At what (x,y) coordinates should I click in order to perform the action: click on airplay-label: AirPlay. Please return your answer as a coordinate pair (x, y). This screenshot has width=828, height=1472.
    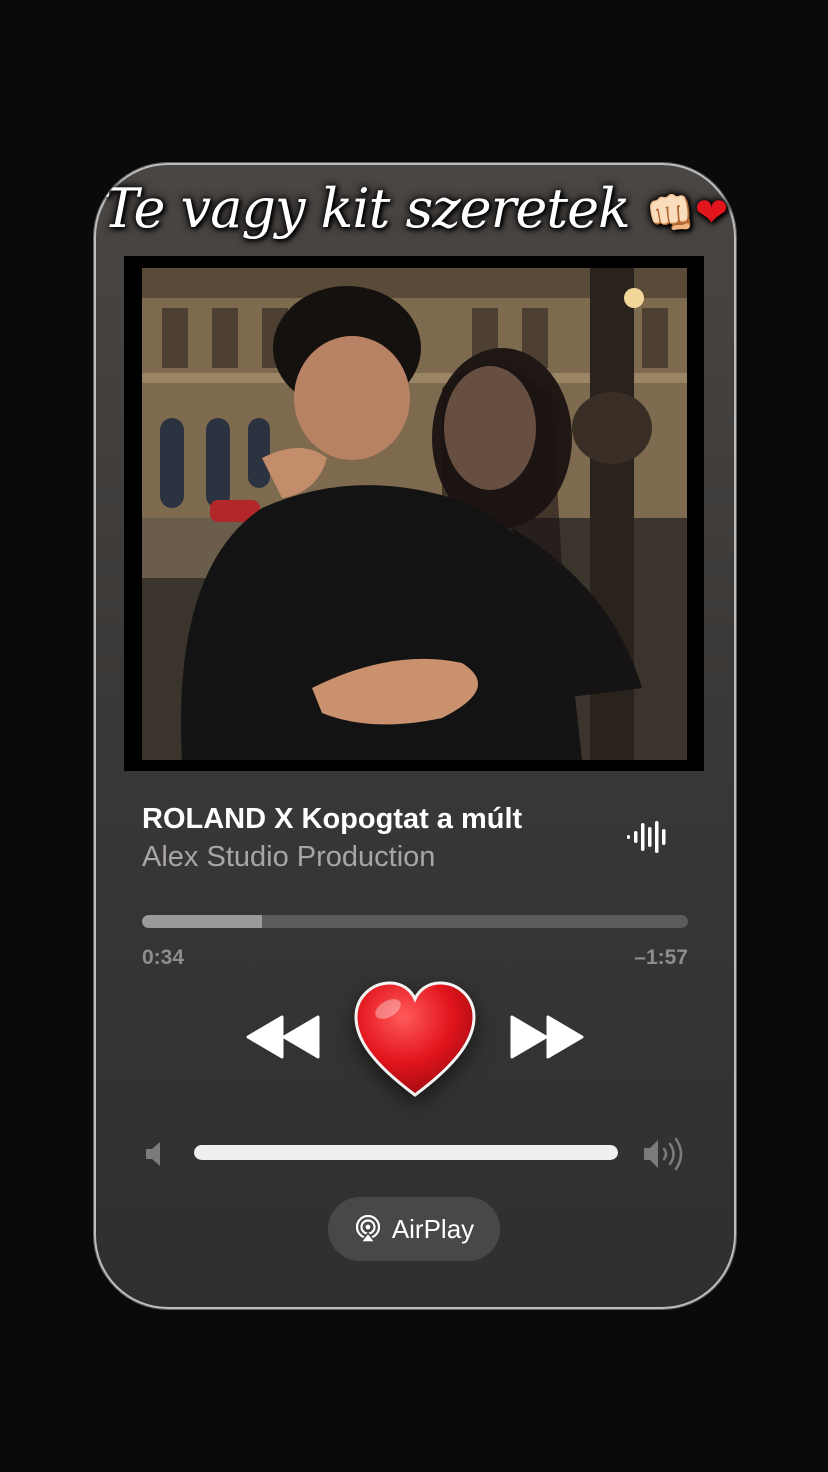
    Looking at the image, I should click on (433, 1228).